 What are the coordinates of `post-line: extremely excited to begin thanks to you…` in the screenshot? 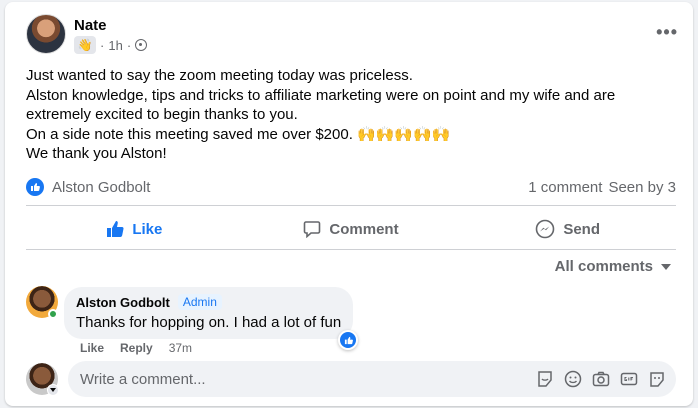 It's located at (162, 114).